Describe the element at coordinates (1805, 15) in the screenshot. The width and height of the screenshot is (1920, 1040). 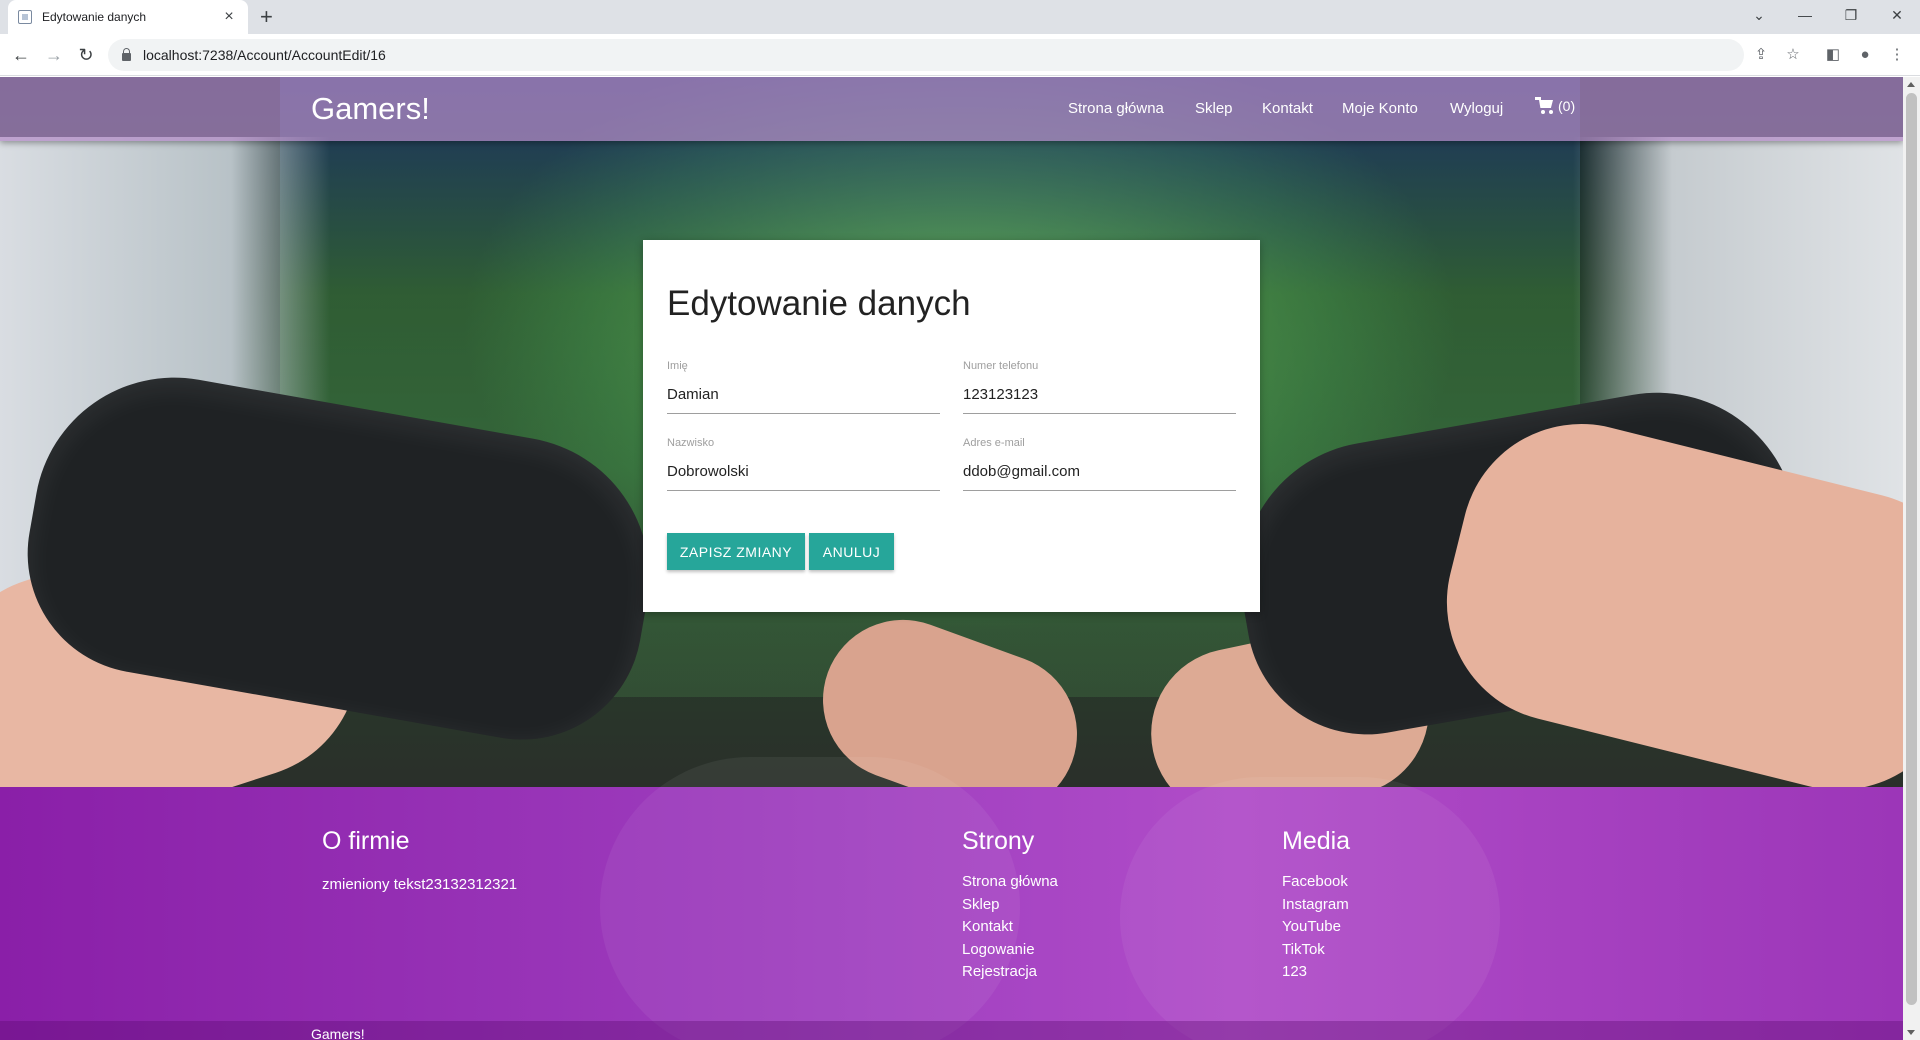
I see `minimize-icon: —` at that location.